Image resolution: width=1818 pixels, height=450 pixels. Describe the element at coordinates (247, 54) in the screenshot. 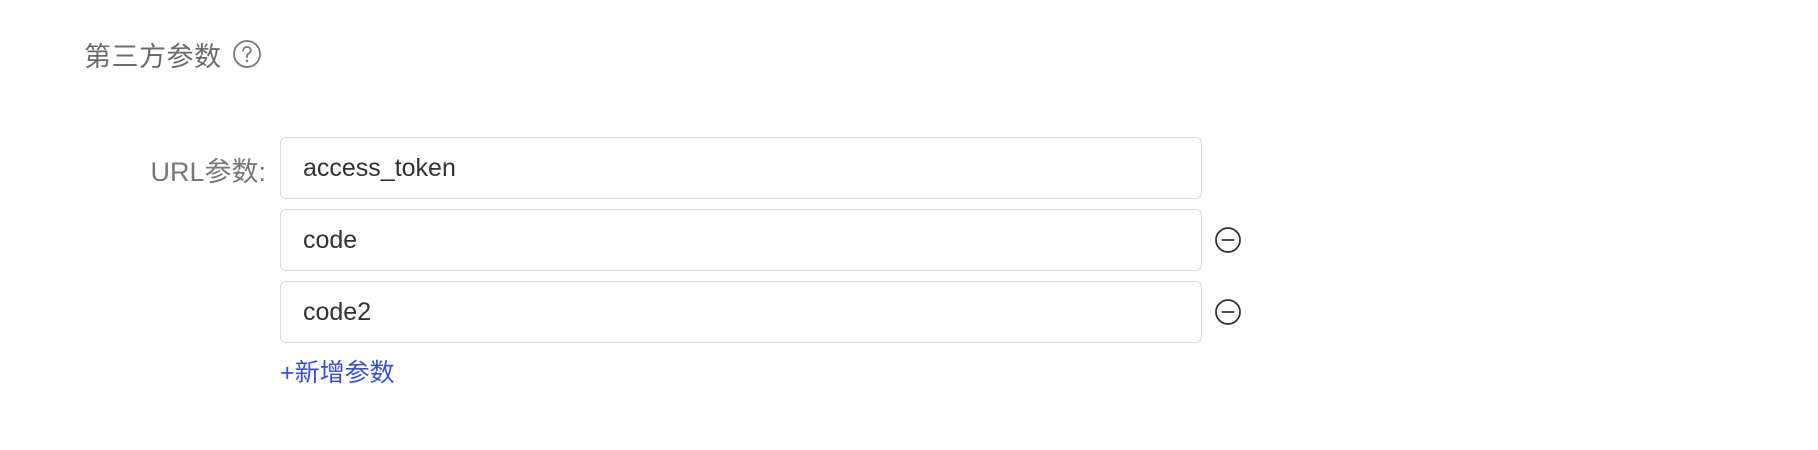

I see `question-circle-icon` at that location.